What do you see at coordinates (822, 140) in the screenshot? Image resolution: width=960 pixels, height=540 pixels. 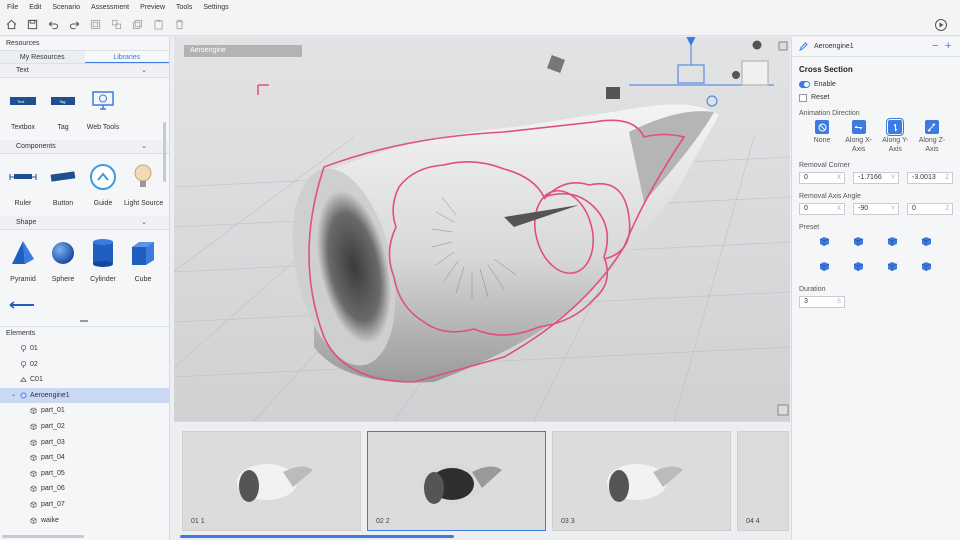 I see `direction-none-label: None` at bounding box center [822, 140].